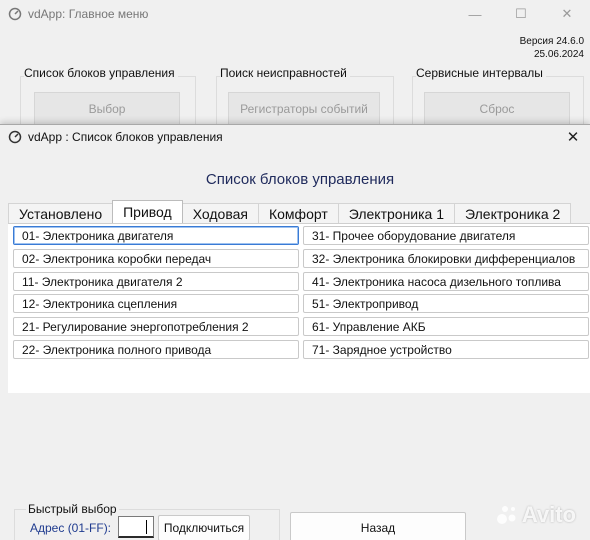 Image resolution: width=590 pixels, height=540 pixels. Describe the element at coordinates (446, 349) in the screenshot. I see `unit-button-71: 71- Зарядное устройство` at that location.